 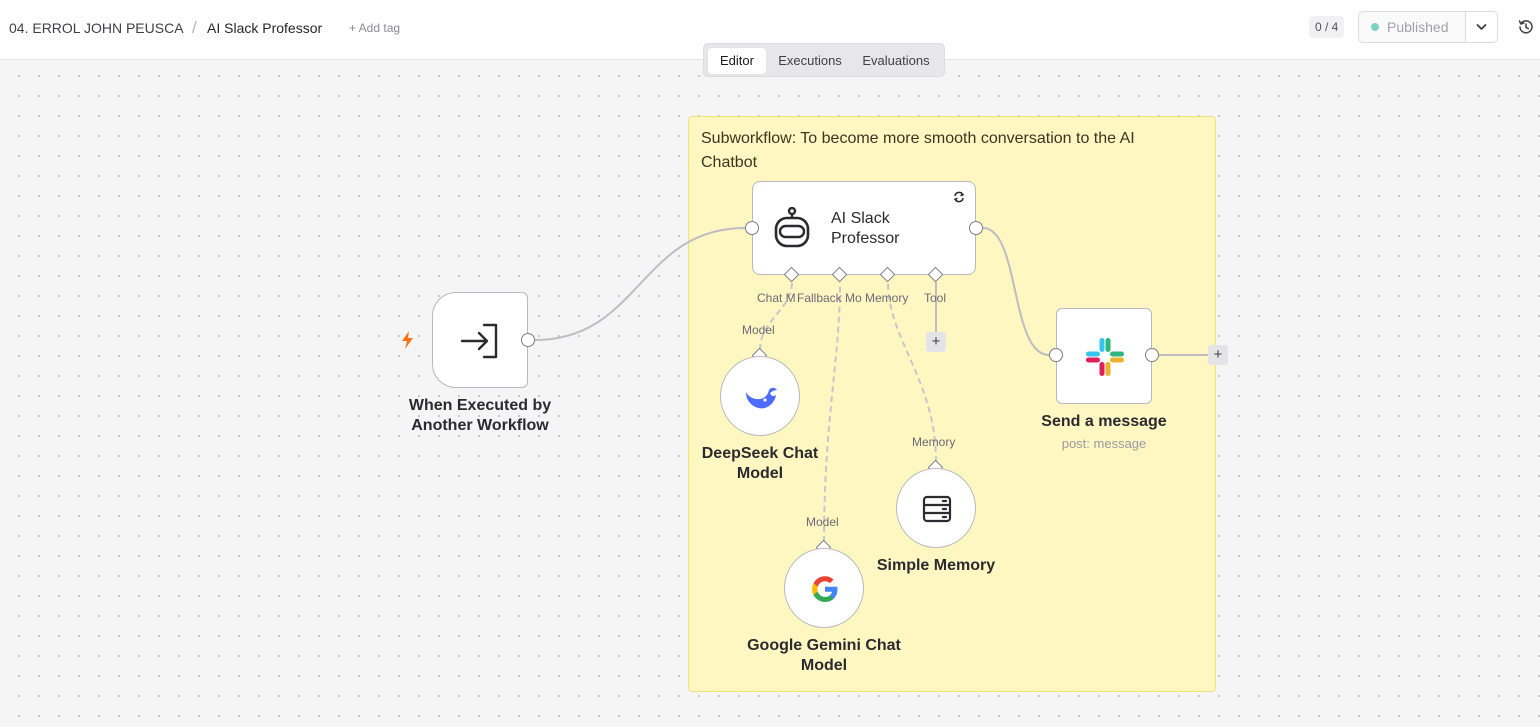 I want to click on add-next-node-button: +, so click(x=1218, y=355).